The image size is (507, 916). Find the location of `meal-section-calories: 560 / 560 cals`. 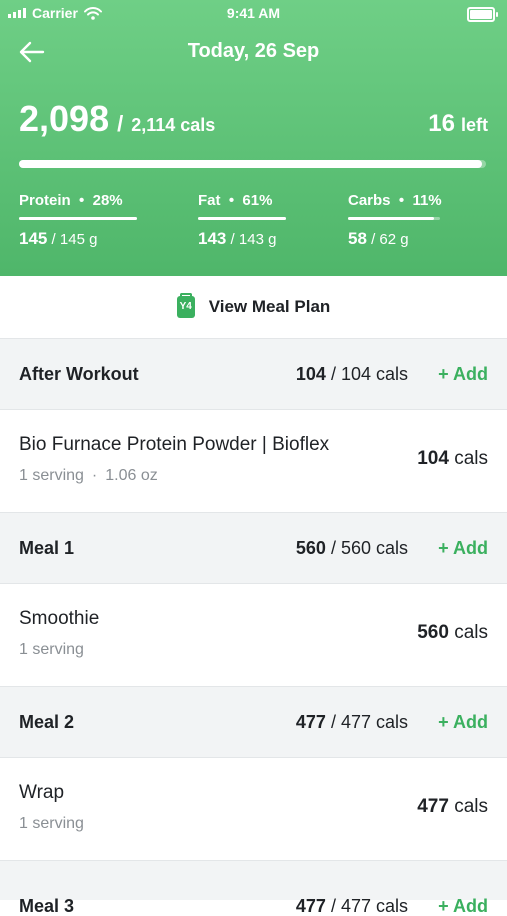

meal-section-calories: 560 / 560 cals is located at coordinates (351, 548).